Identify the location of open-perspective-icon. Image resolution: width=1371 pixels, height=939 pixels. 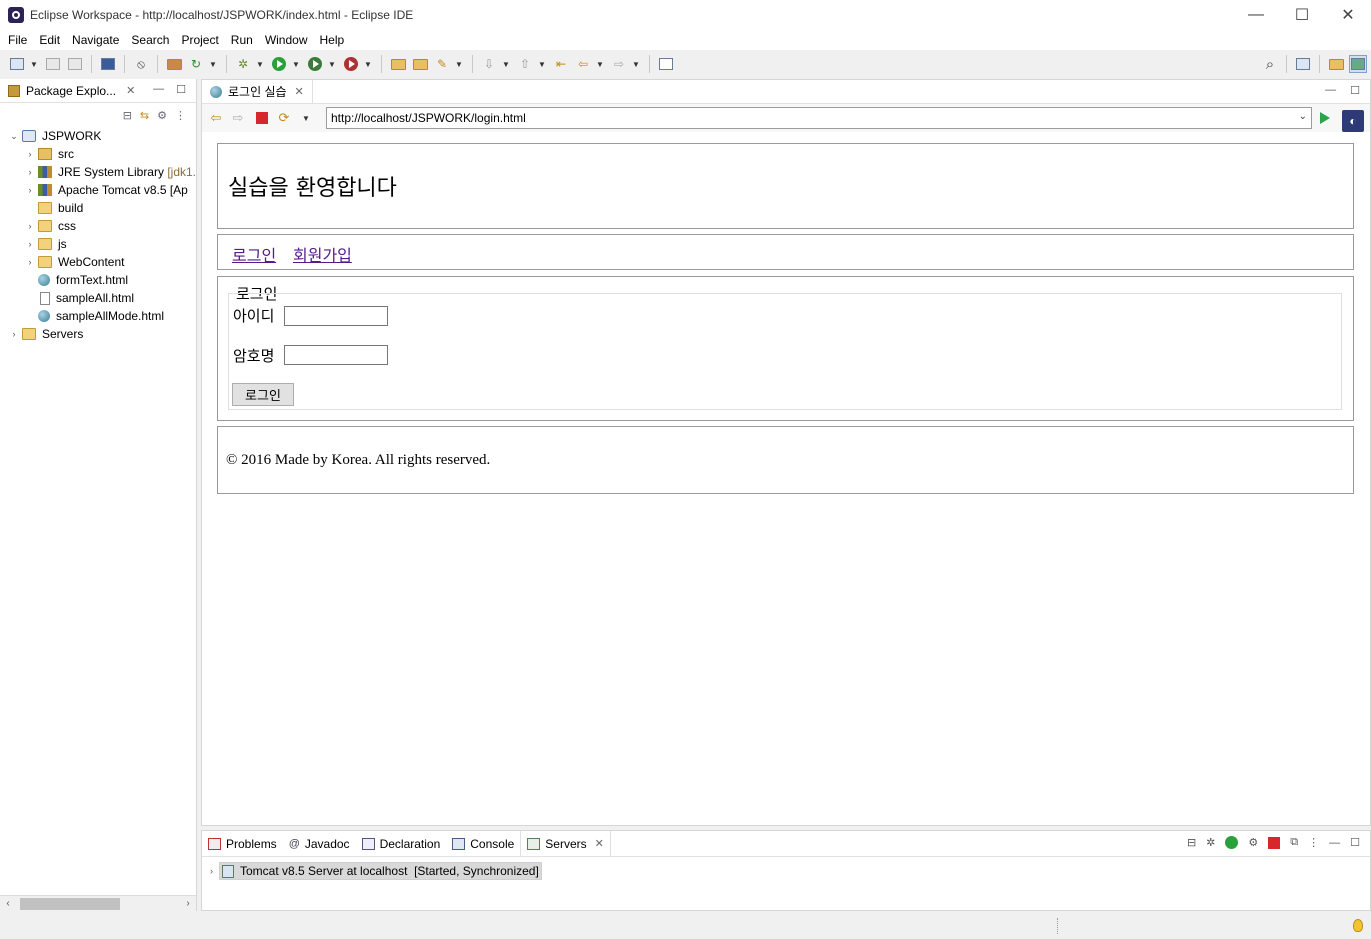
(1303, 64).